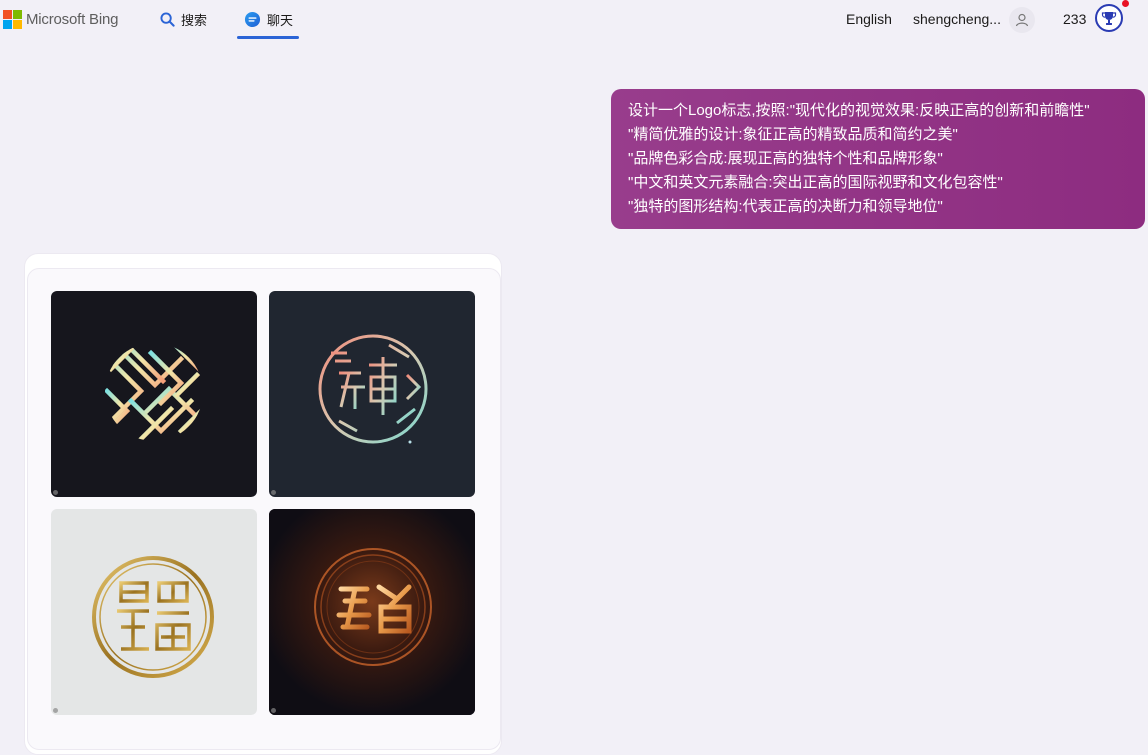  Describe the element at coordinates (1125, 3) in the screenshot. I see `notification-dot` at that location.